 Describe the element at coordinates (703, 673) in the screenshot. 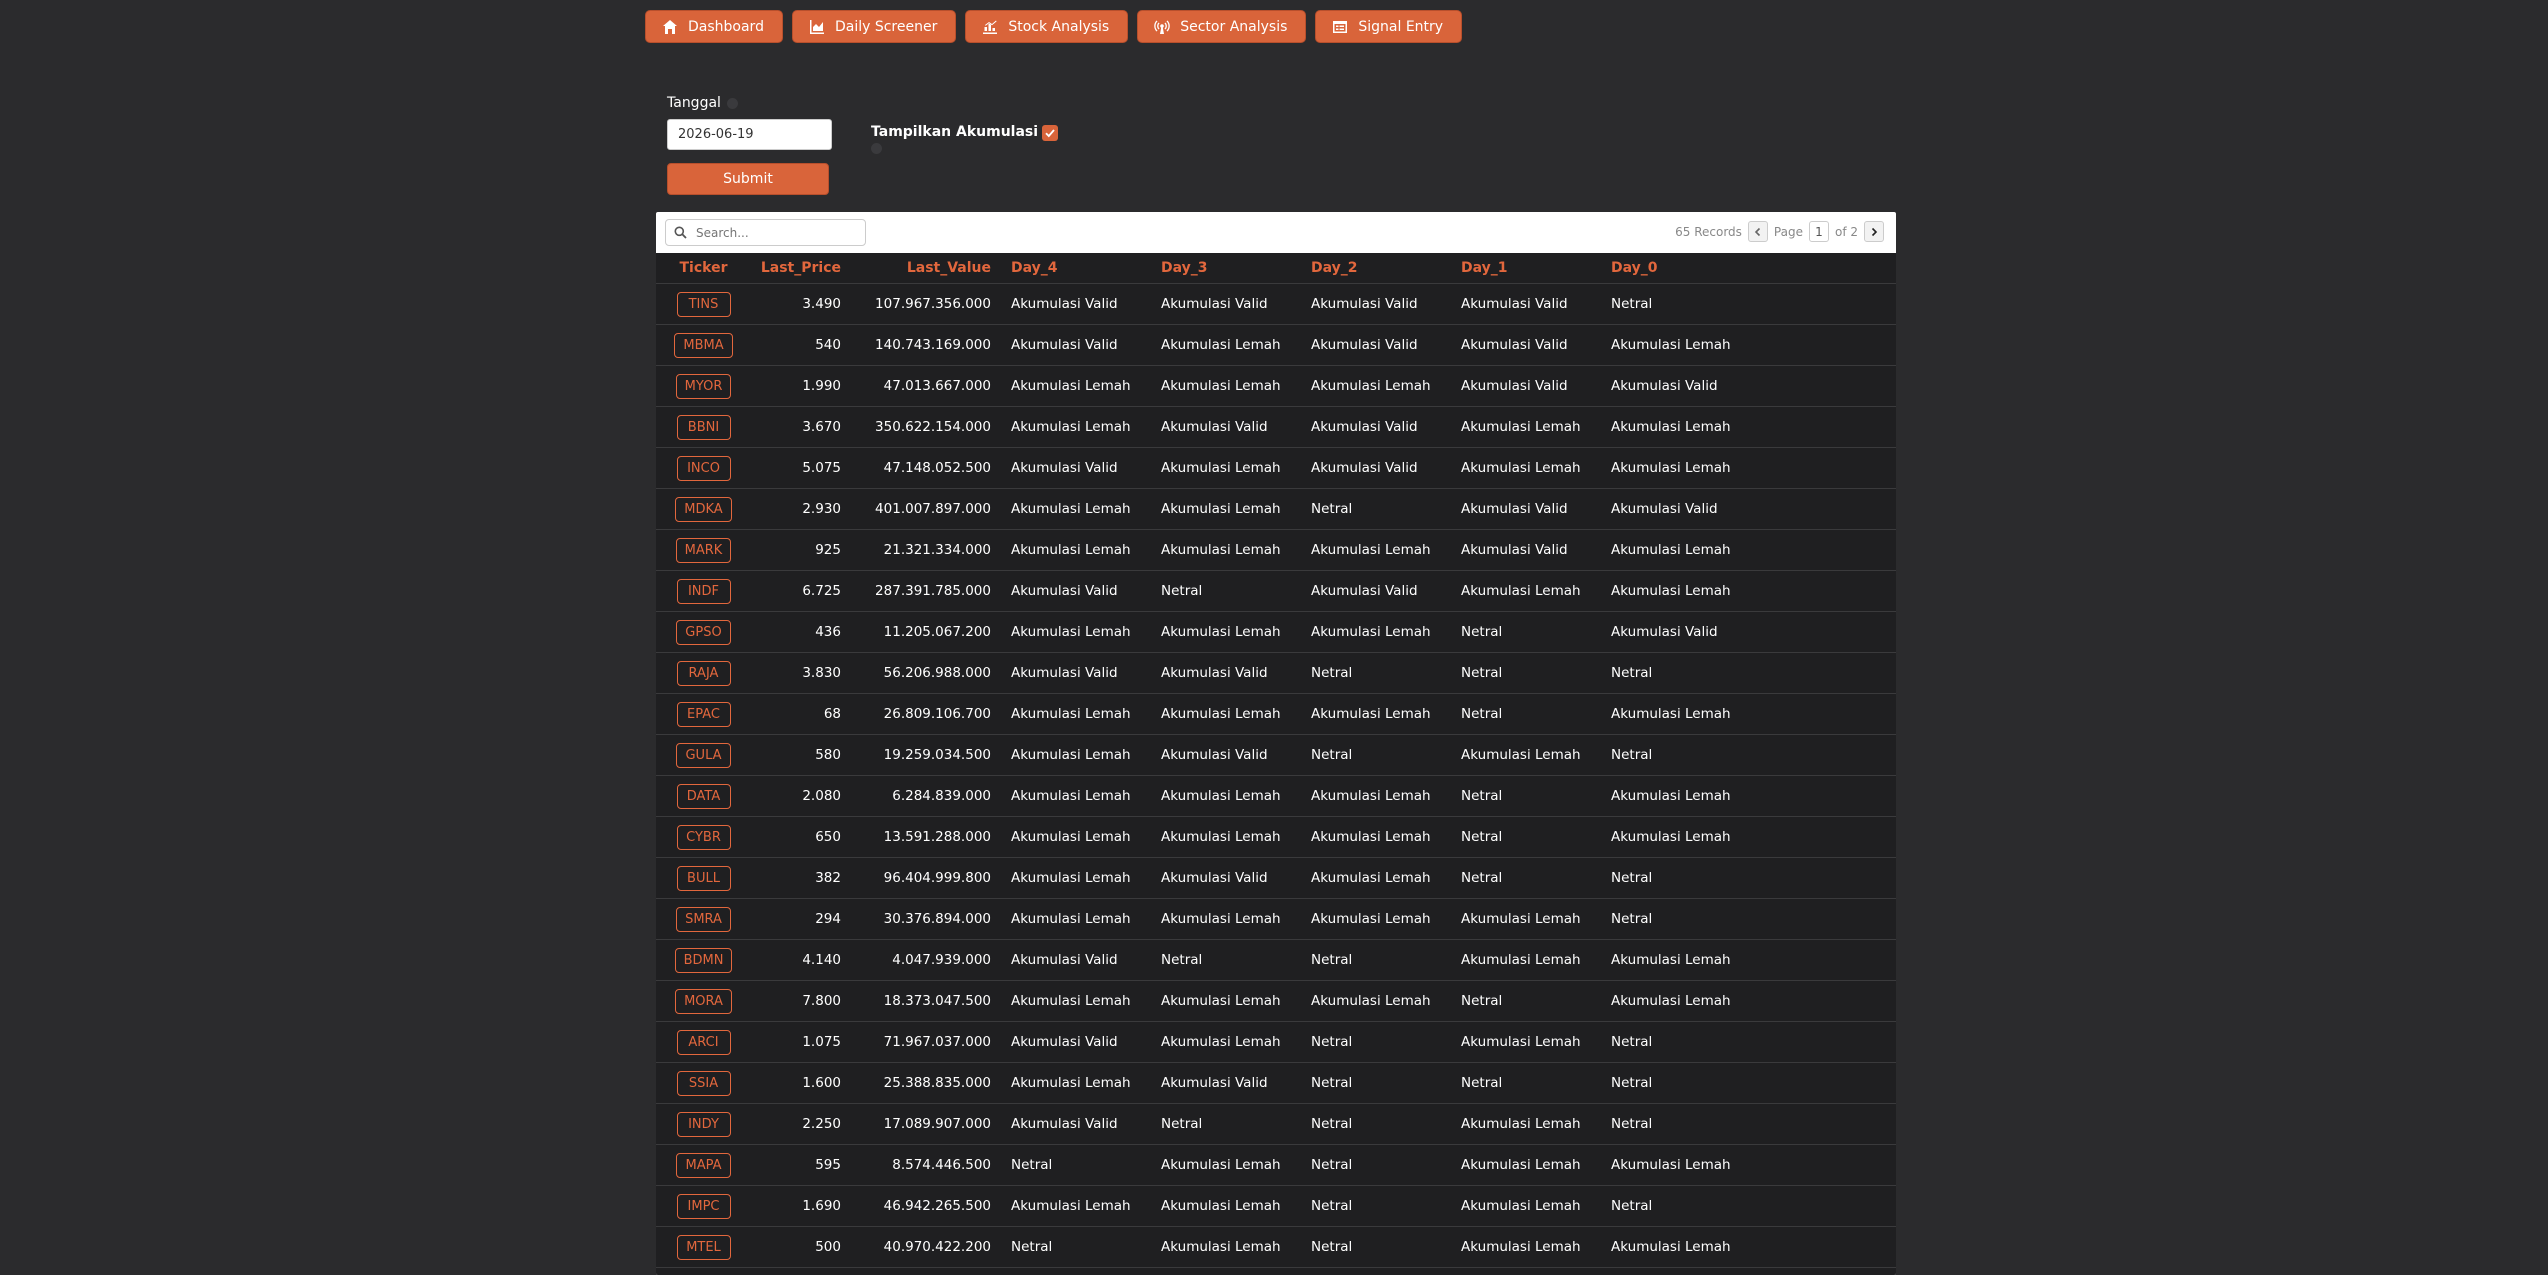

I see `ticker-button: RAJA` at that location.